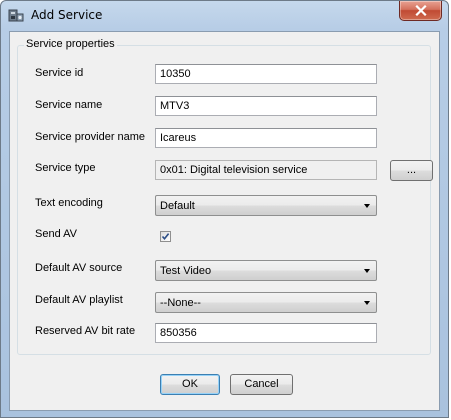 This screenshot has width=451, height=420. Describe the element at coordinates (266, 333) in the screenshot. I see `reserved-av-bit-rate-input: 850356` at that location.